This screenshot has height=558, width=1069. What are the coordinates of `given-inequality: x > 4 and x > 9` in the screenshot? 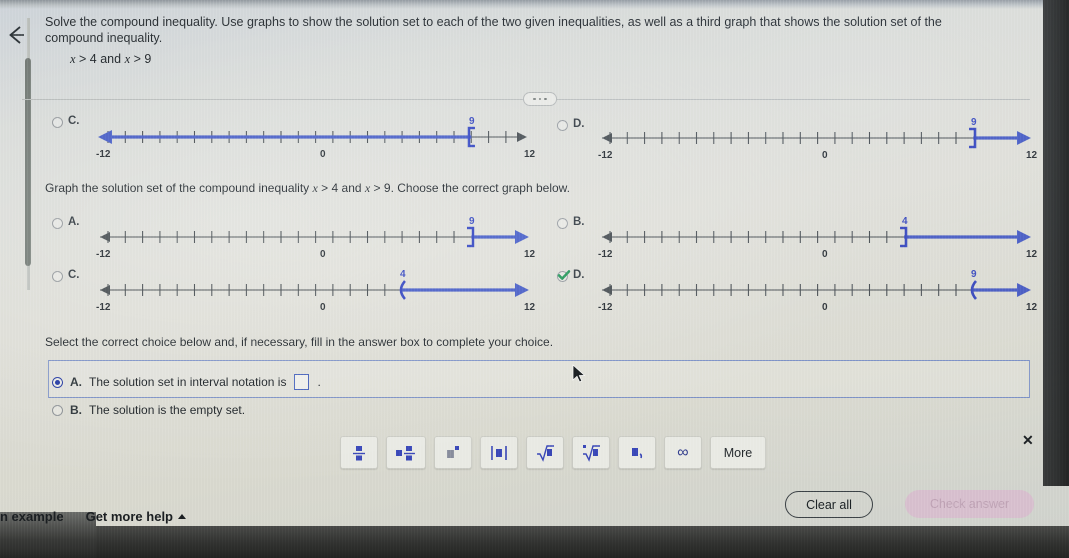 It's located at (110, 59).